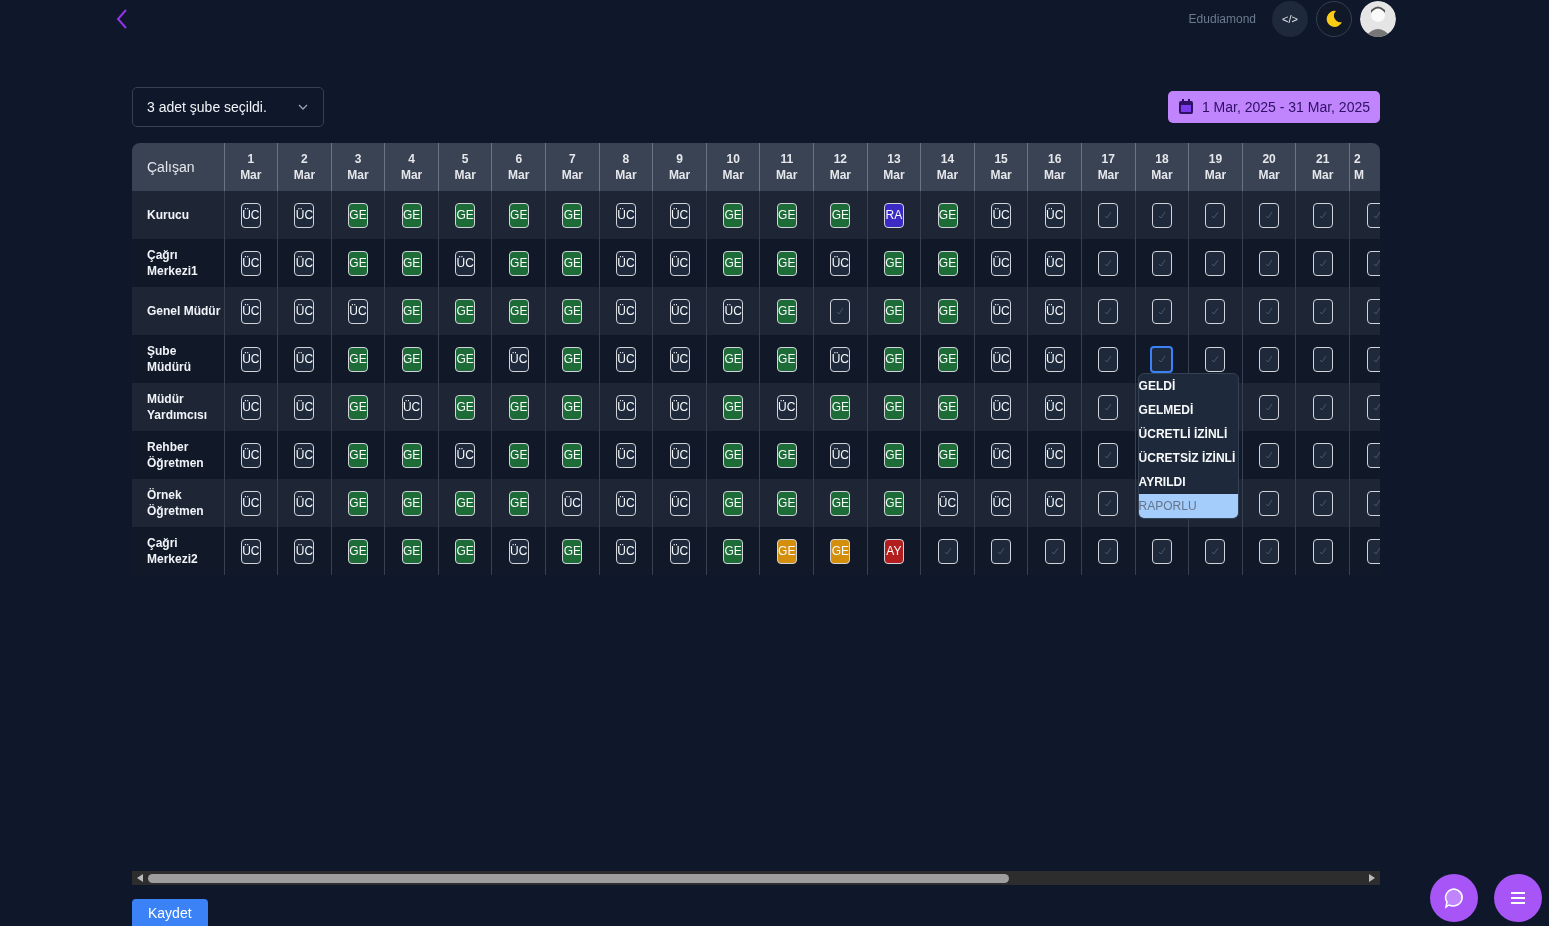  I want to click on back-icon, so click(122, 18).